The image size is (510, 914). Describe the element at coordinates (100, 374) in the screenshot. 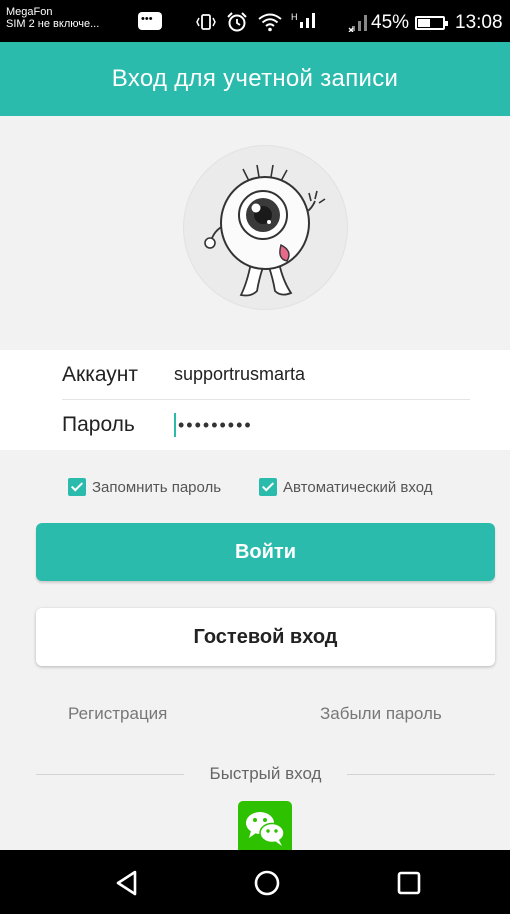

I see `account-label: Аккаунт` at that location.